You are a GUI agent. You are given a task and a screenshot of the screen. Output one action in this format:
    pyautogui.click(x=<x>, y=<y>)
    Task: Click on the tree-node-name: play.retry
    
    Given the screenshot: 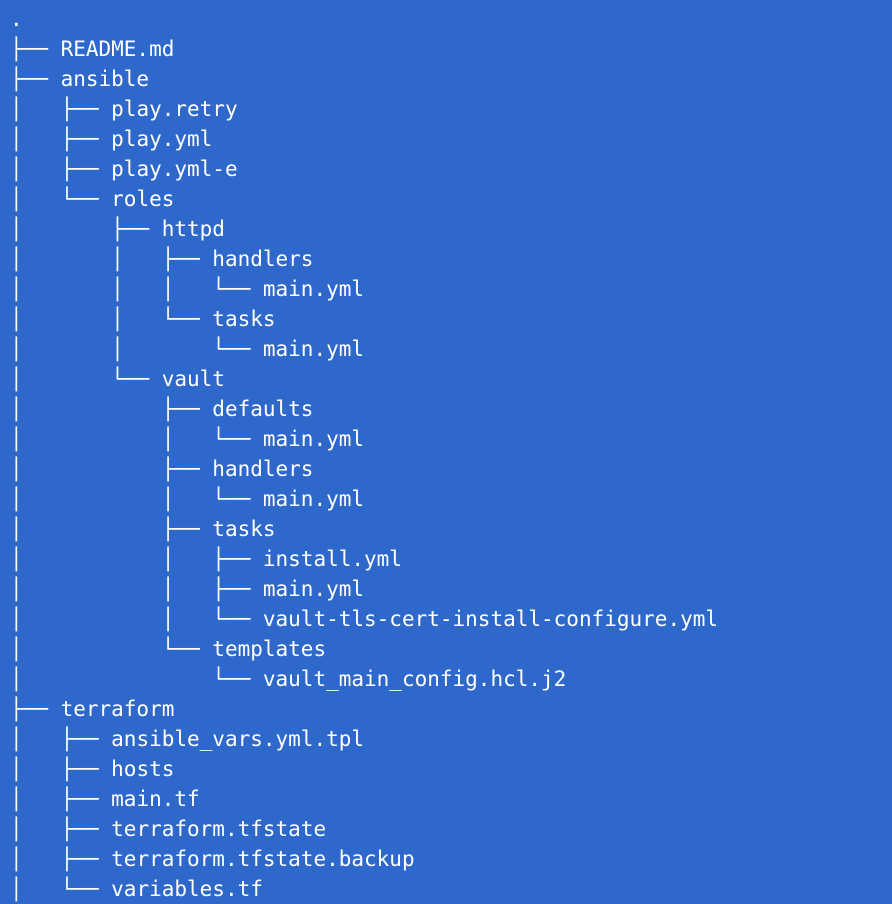 What is the action you would take?
    pyautogui.click(x=174, y=109)
    